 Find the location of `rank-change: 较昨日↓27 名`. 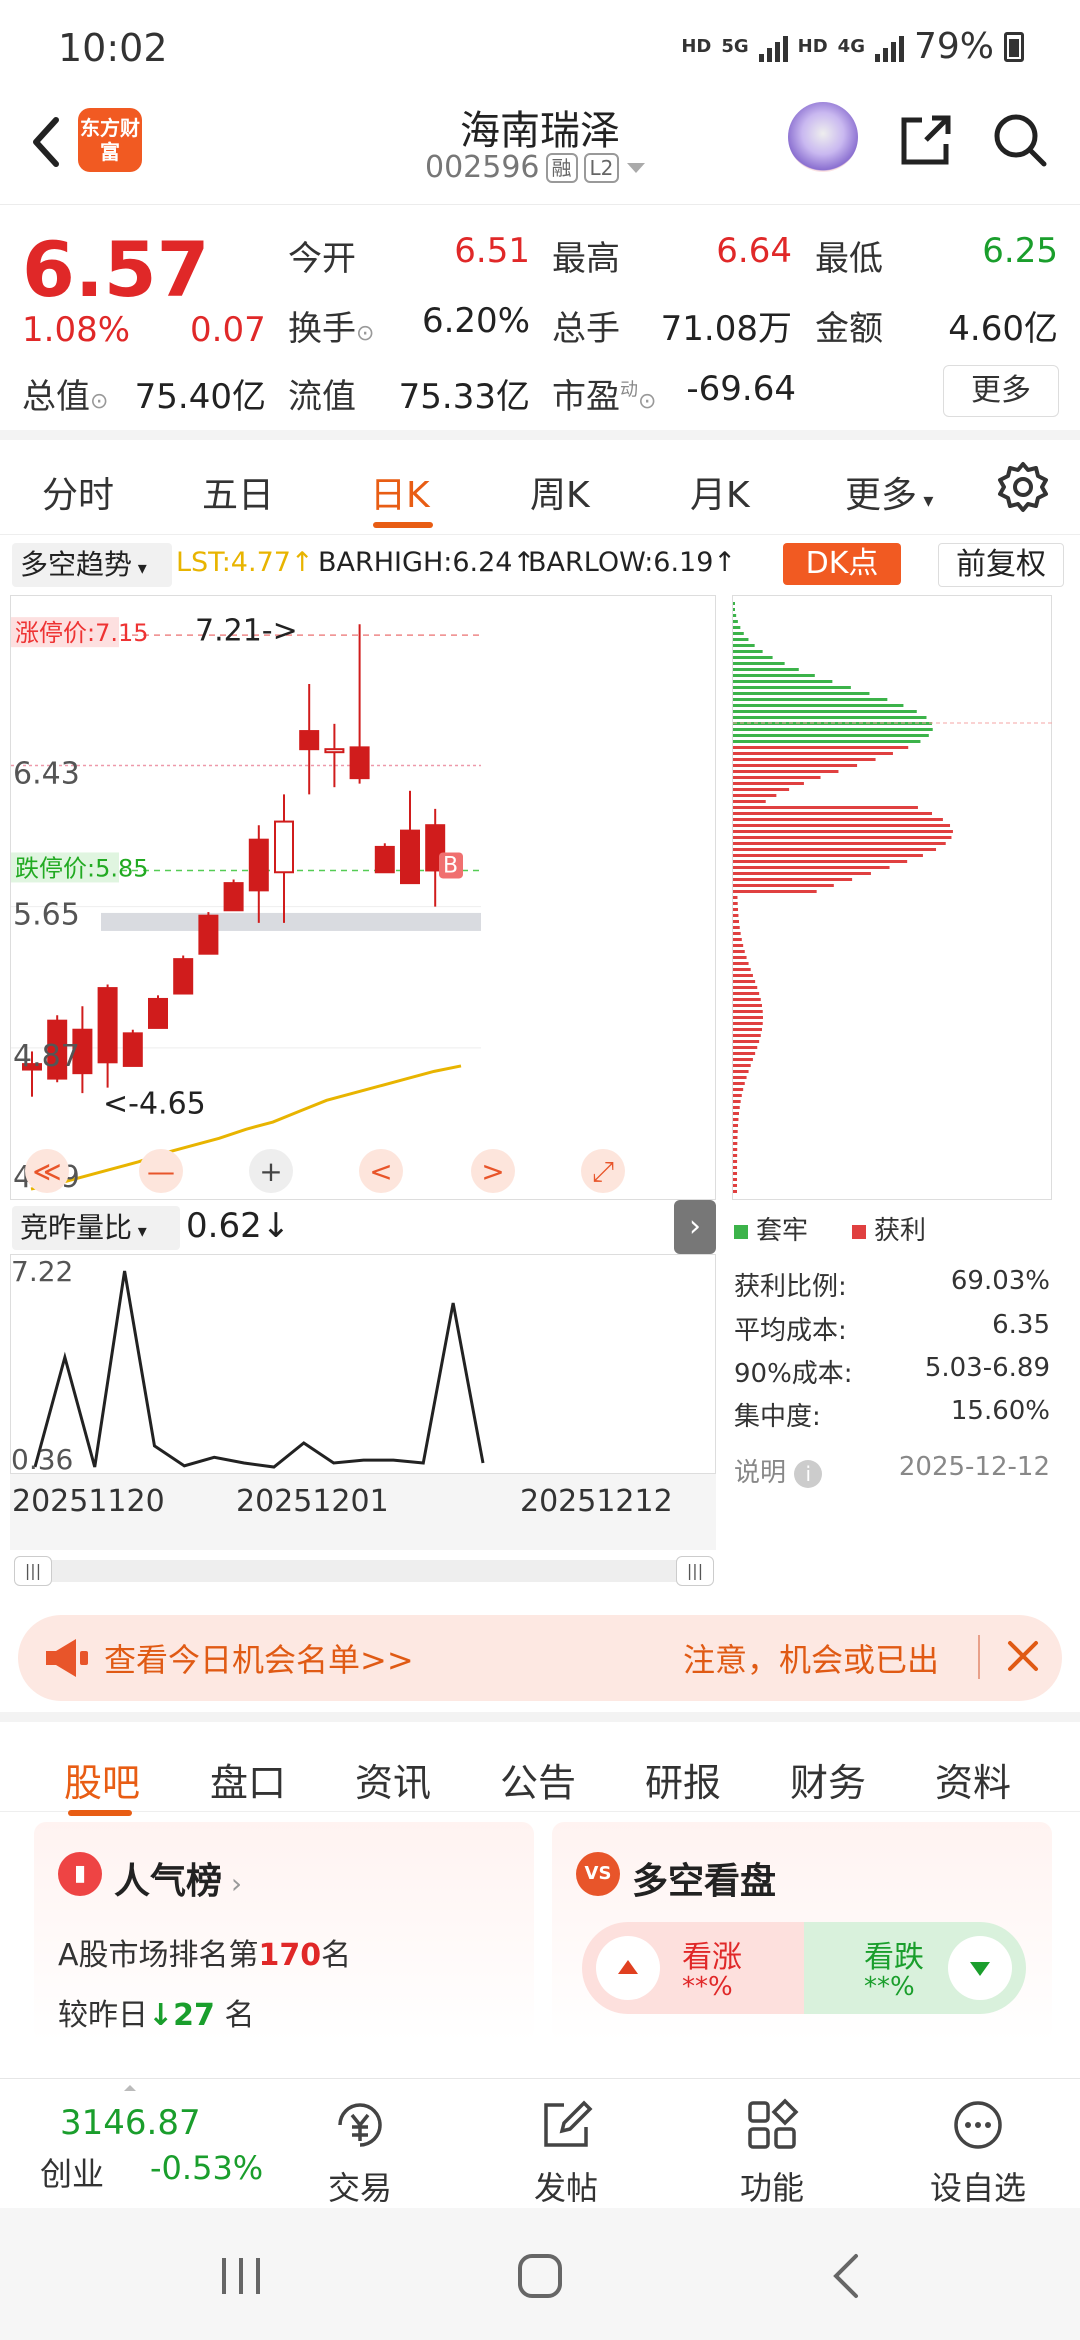

rank-change: 较昨日↓27 名 is located at coordinates (156, 2015).